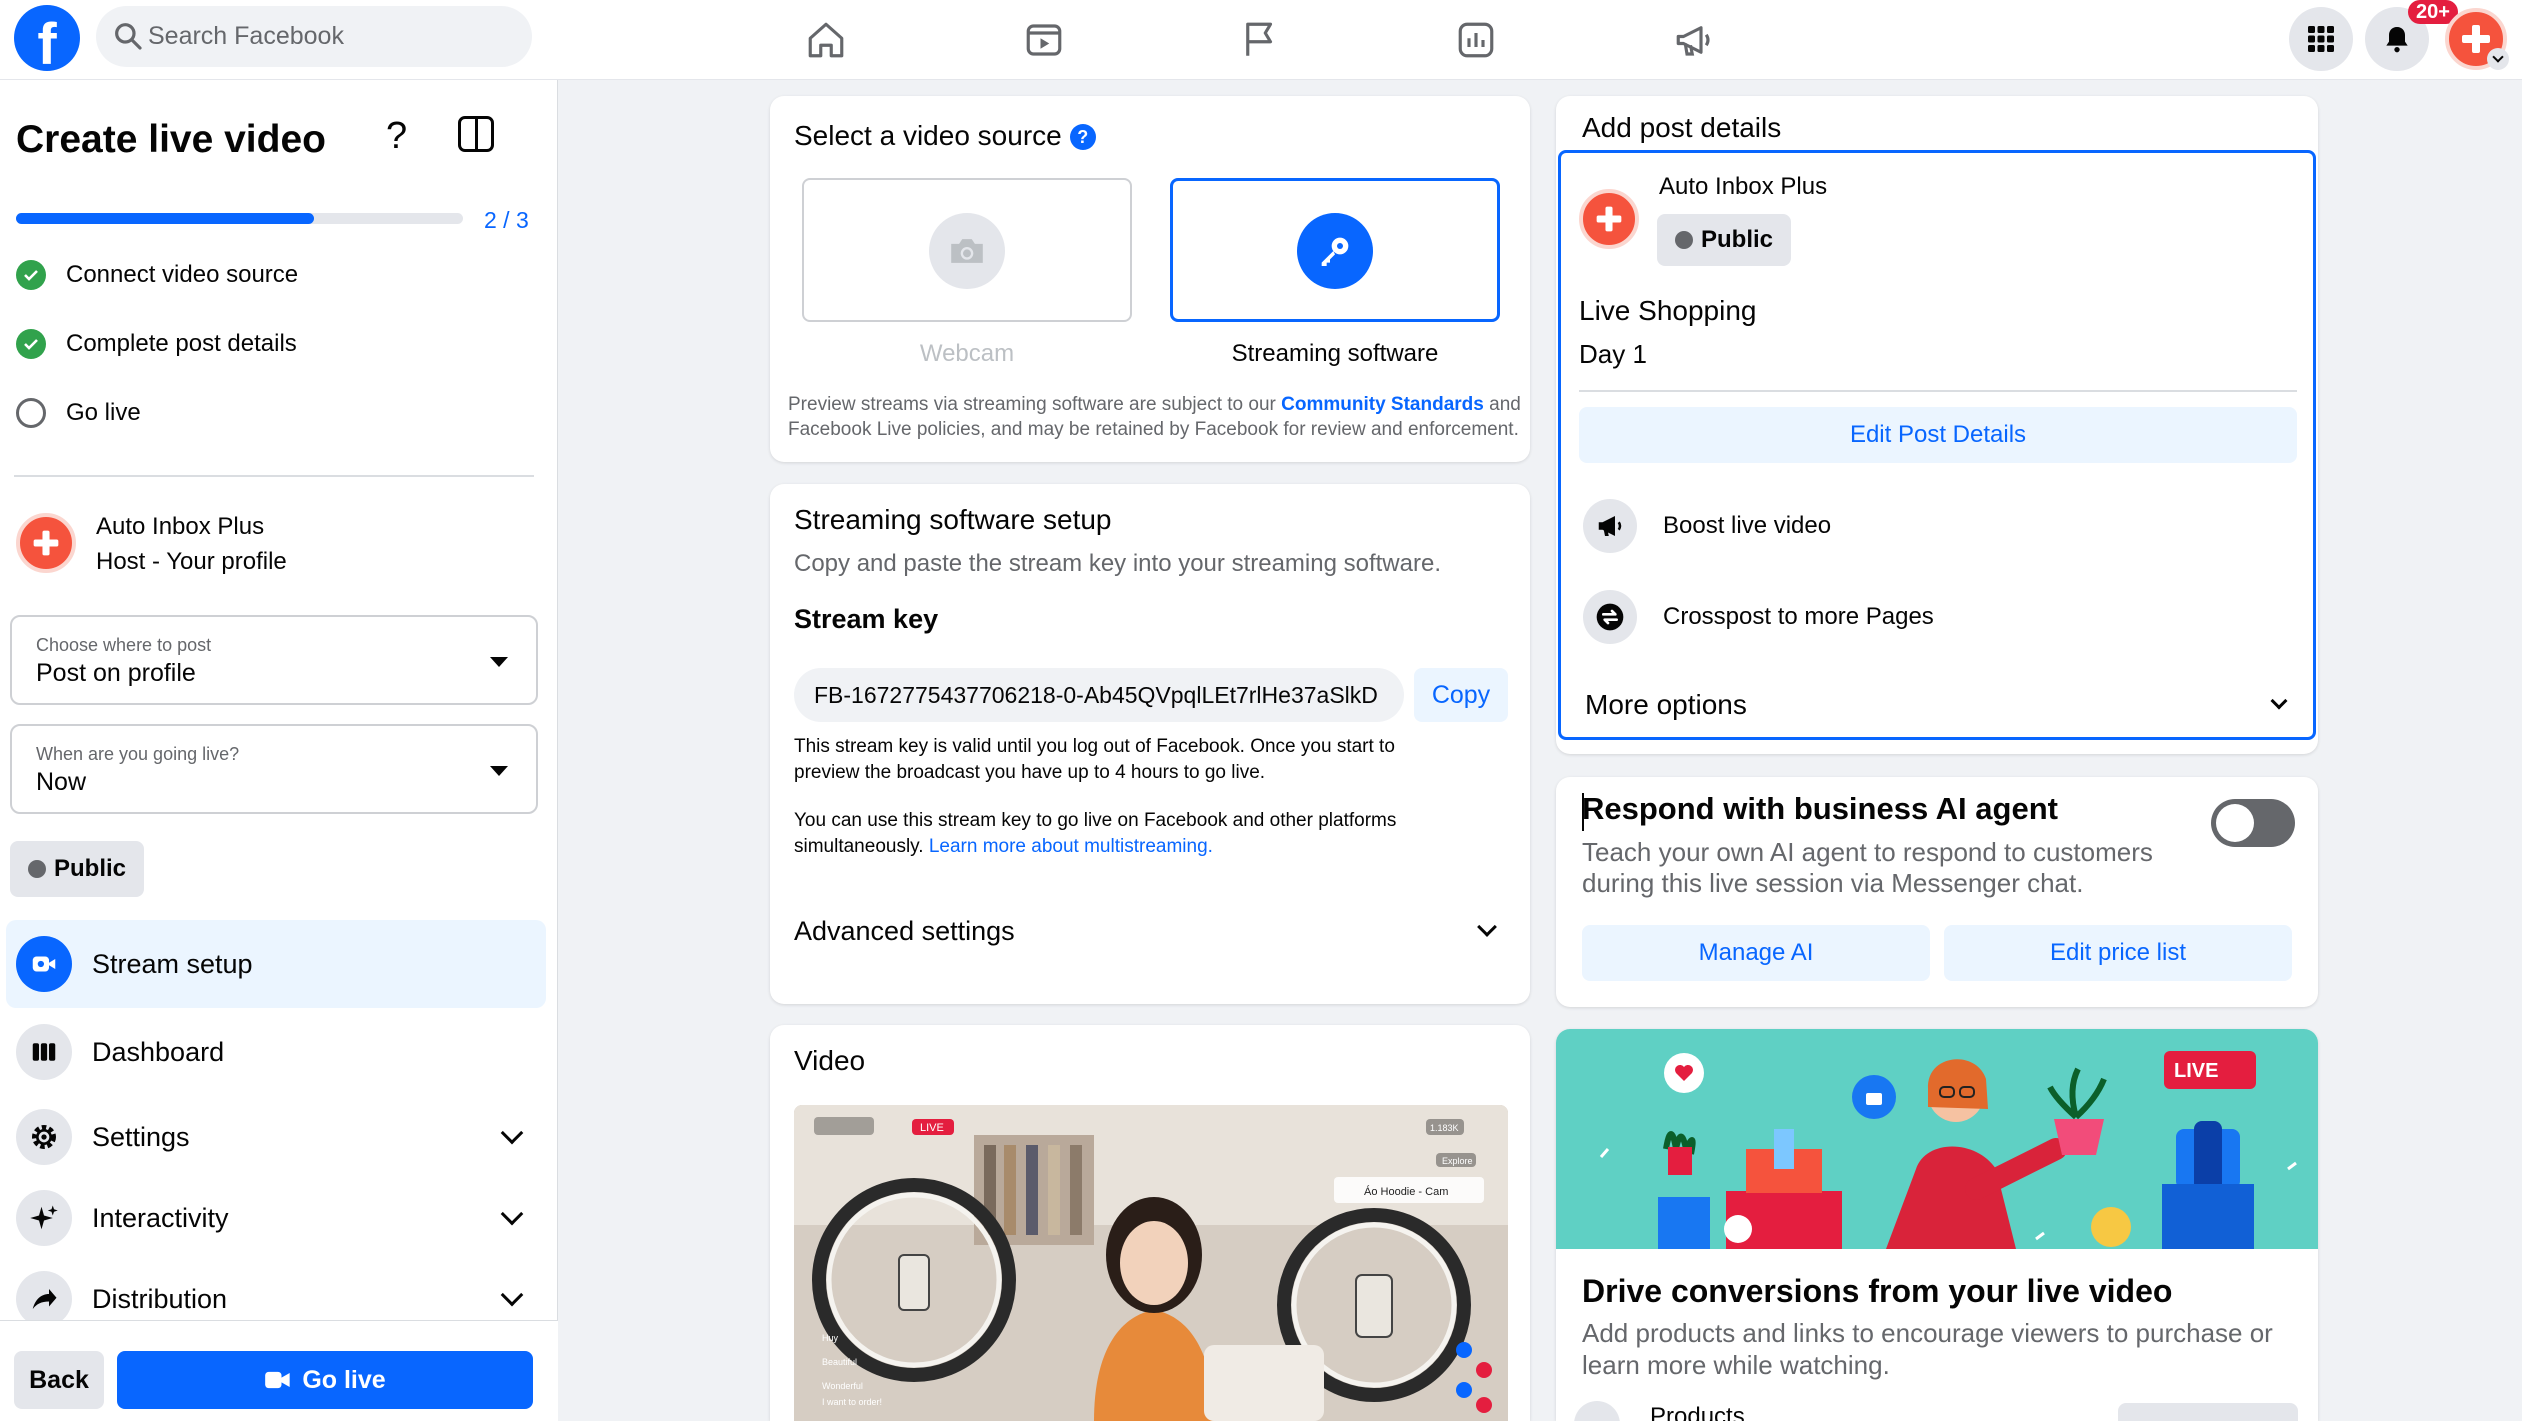 The image size is (2522, 1421). I want to click on live-badge: LIVE, so click(2196, 1071).